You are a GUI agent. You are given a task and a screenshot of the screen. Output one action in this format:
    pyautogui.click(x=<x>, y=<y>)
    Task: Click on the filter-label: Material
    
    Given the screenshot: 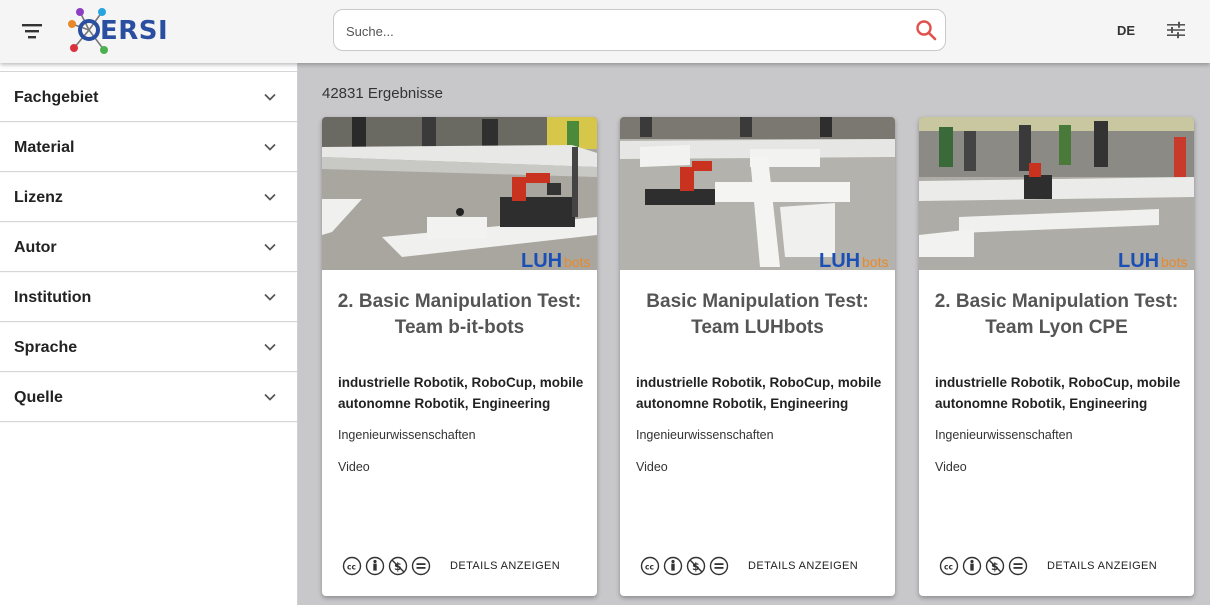 What is the action you would take?
    pyautogui.click(x=44, y=147)
    